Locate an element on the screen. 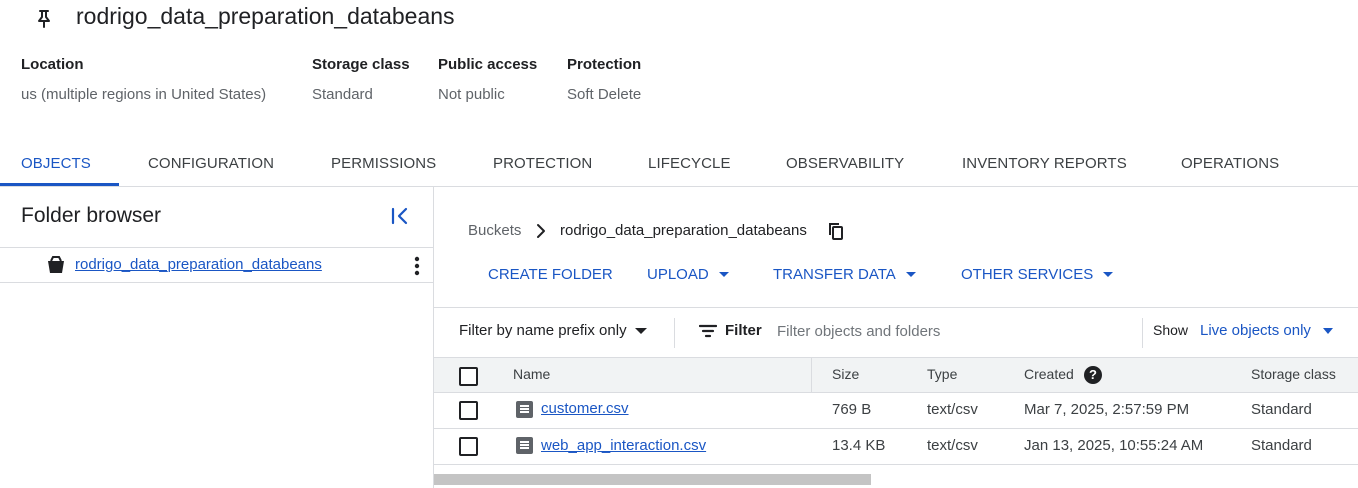 Image resolution: width=1358 pixels, height=488 pixels. transfer-data-label: TRANSFER DATA is located at coordinates (834, 274).